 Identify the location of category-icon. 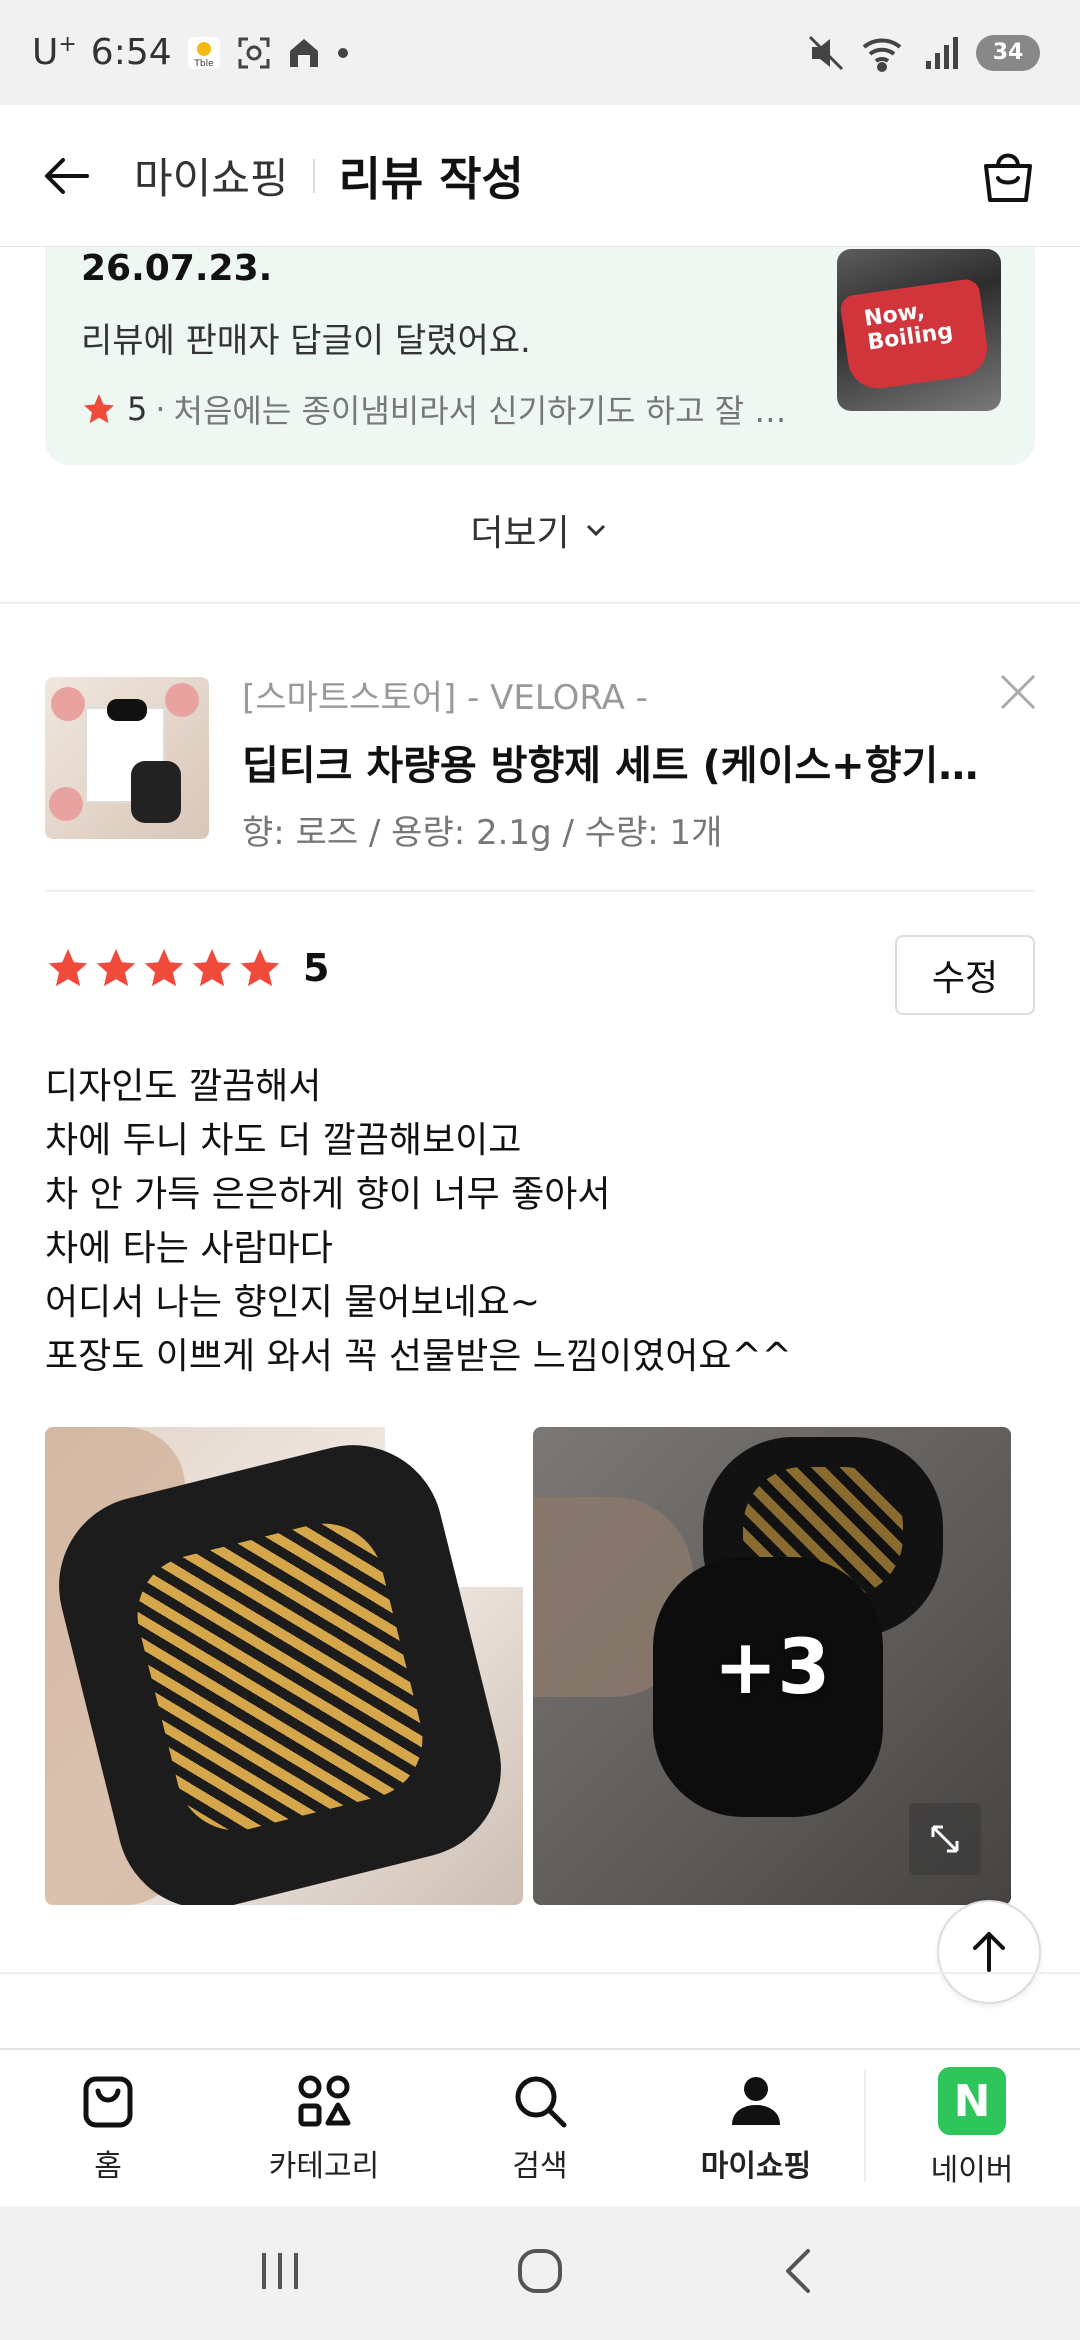
(324, 2101).